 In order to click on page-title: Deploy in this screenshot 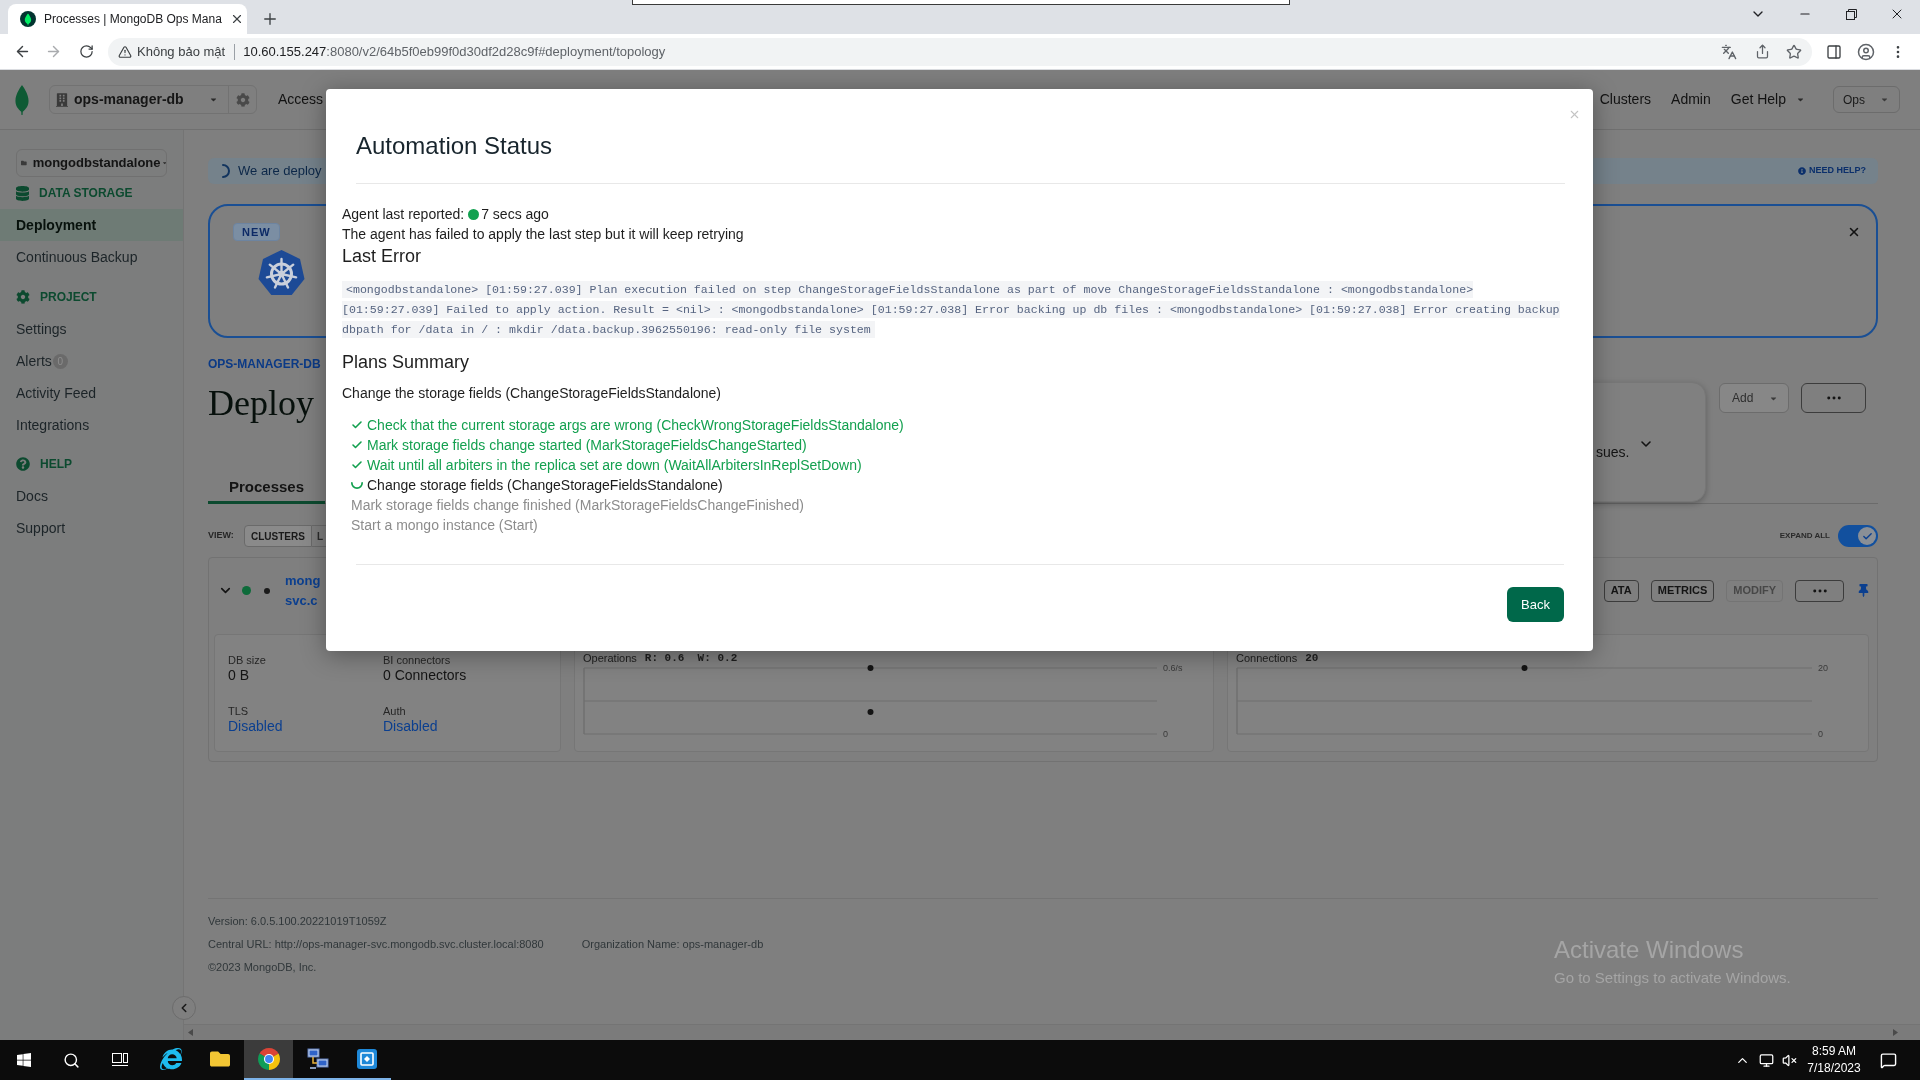, I will do `click(261, 403)`.